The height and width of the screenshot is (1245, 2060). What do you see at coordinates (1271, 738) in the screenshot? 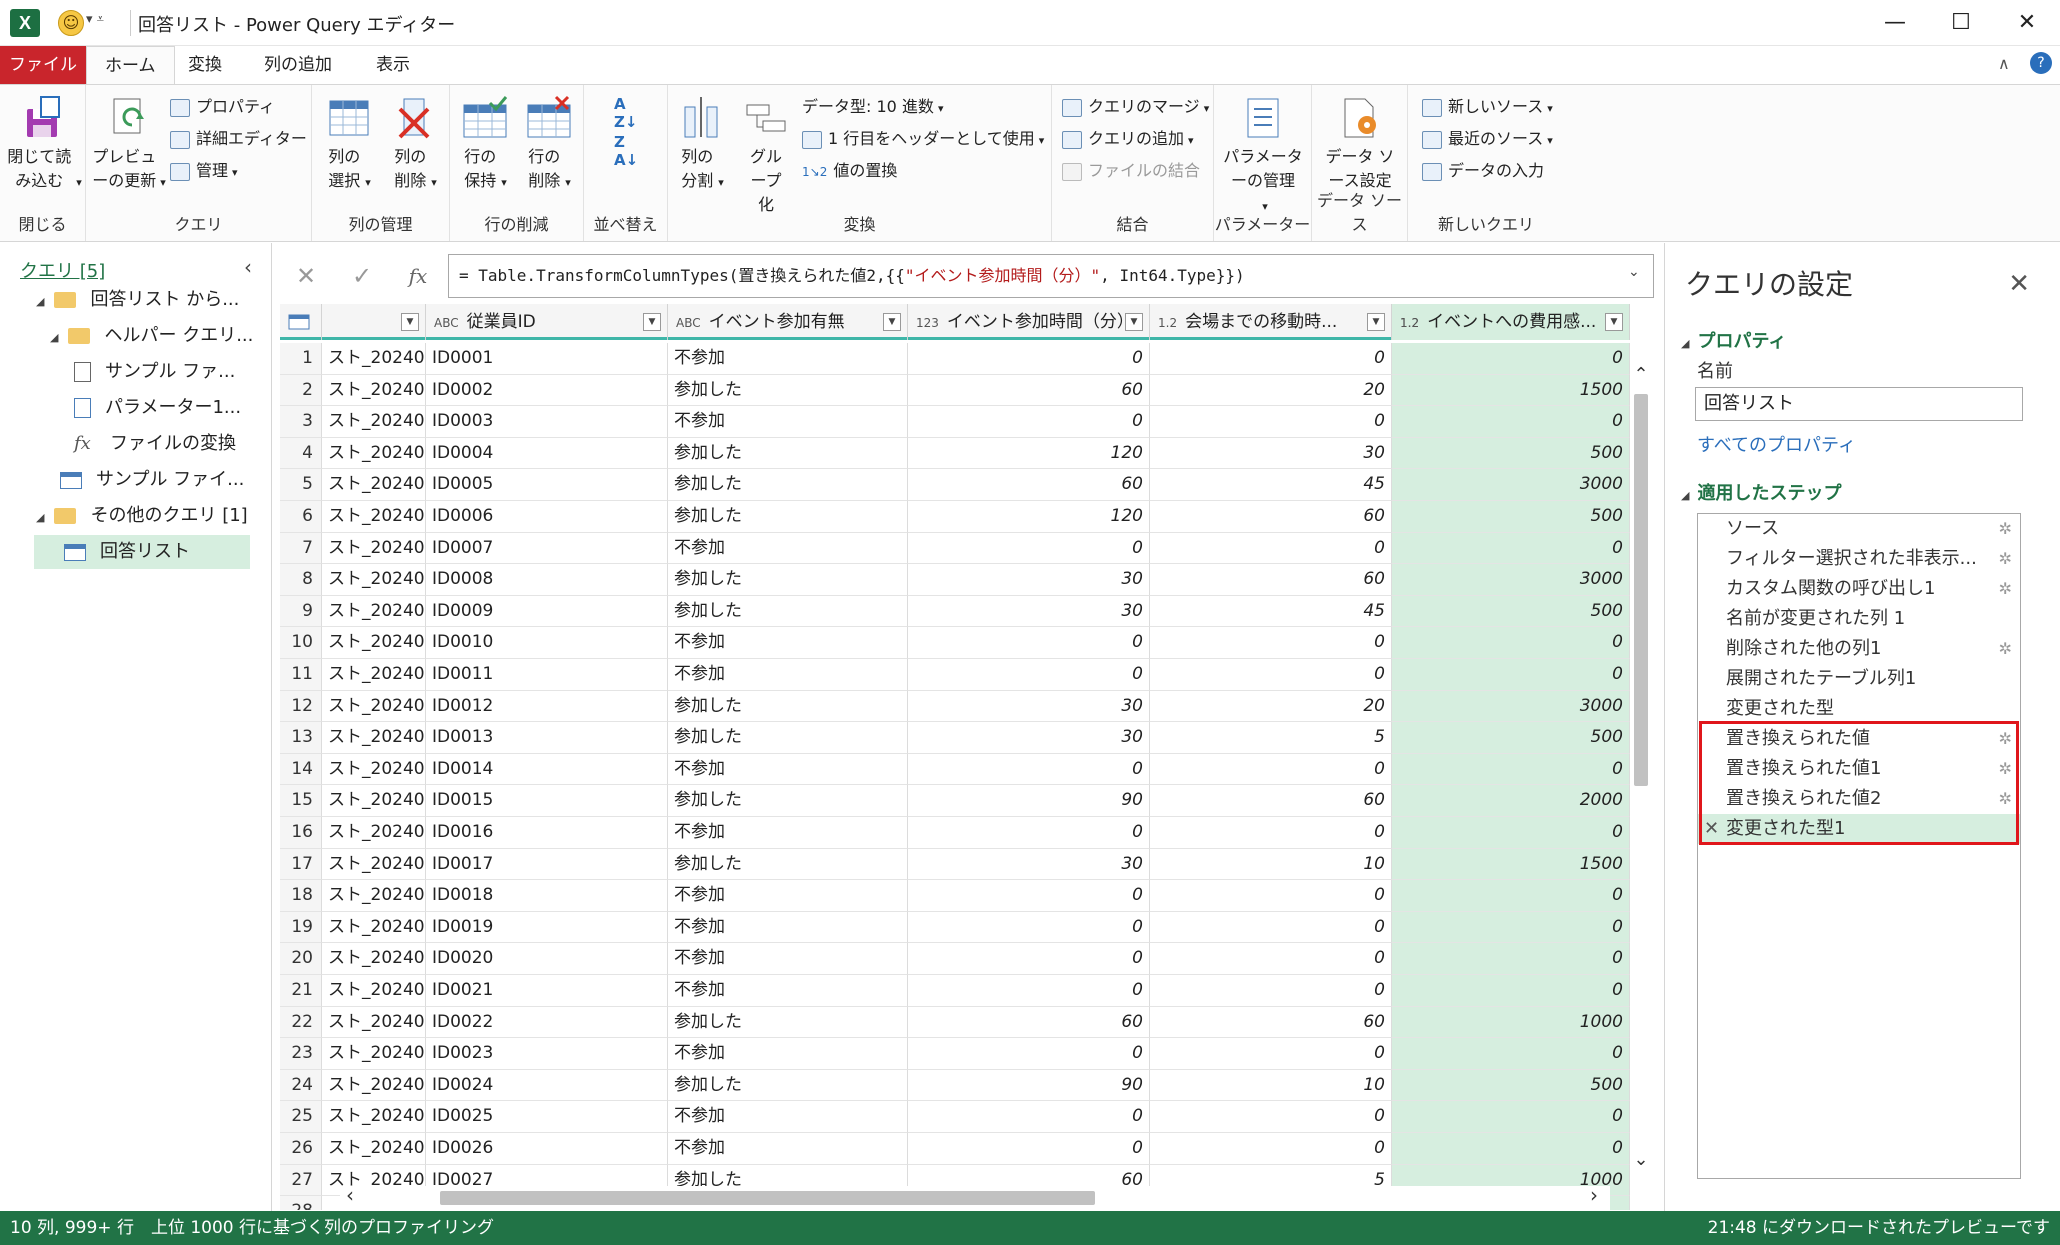
I see `table-cell: 5` at bounding box center [1271, 738].